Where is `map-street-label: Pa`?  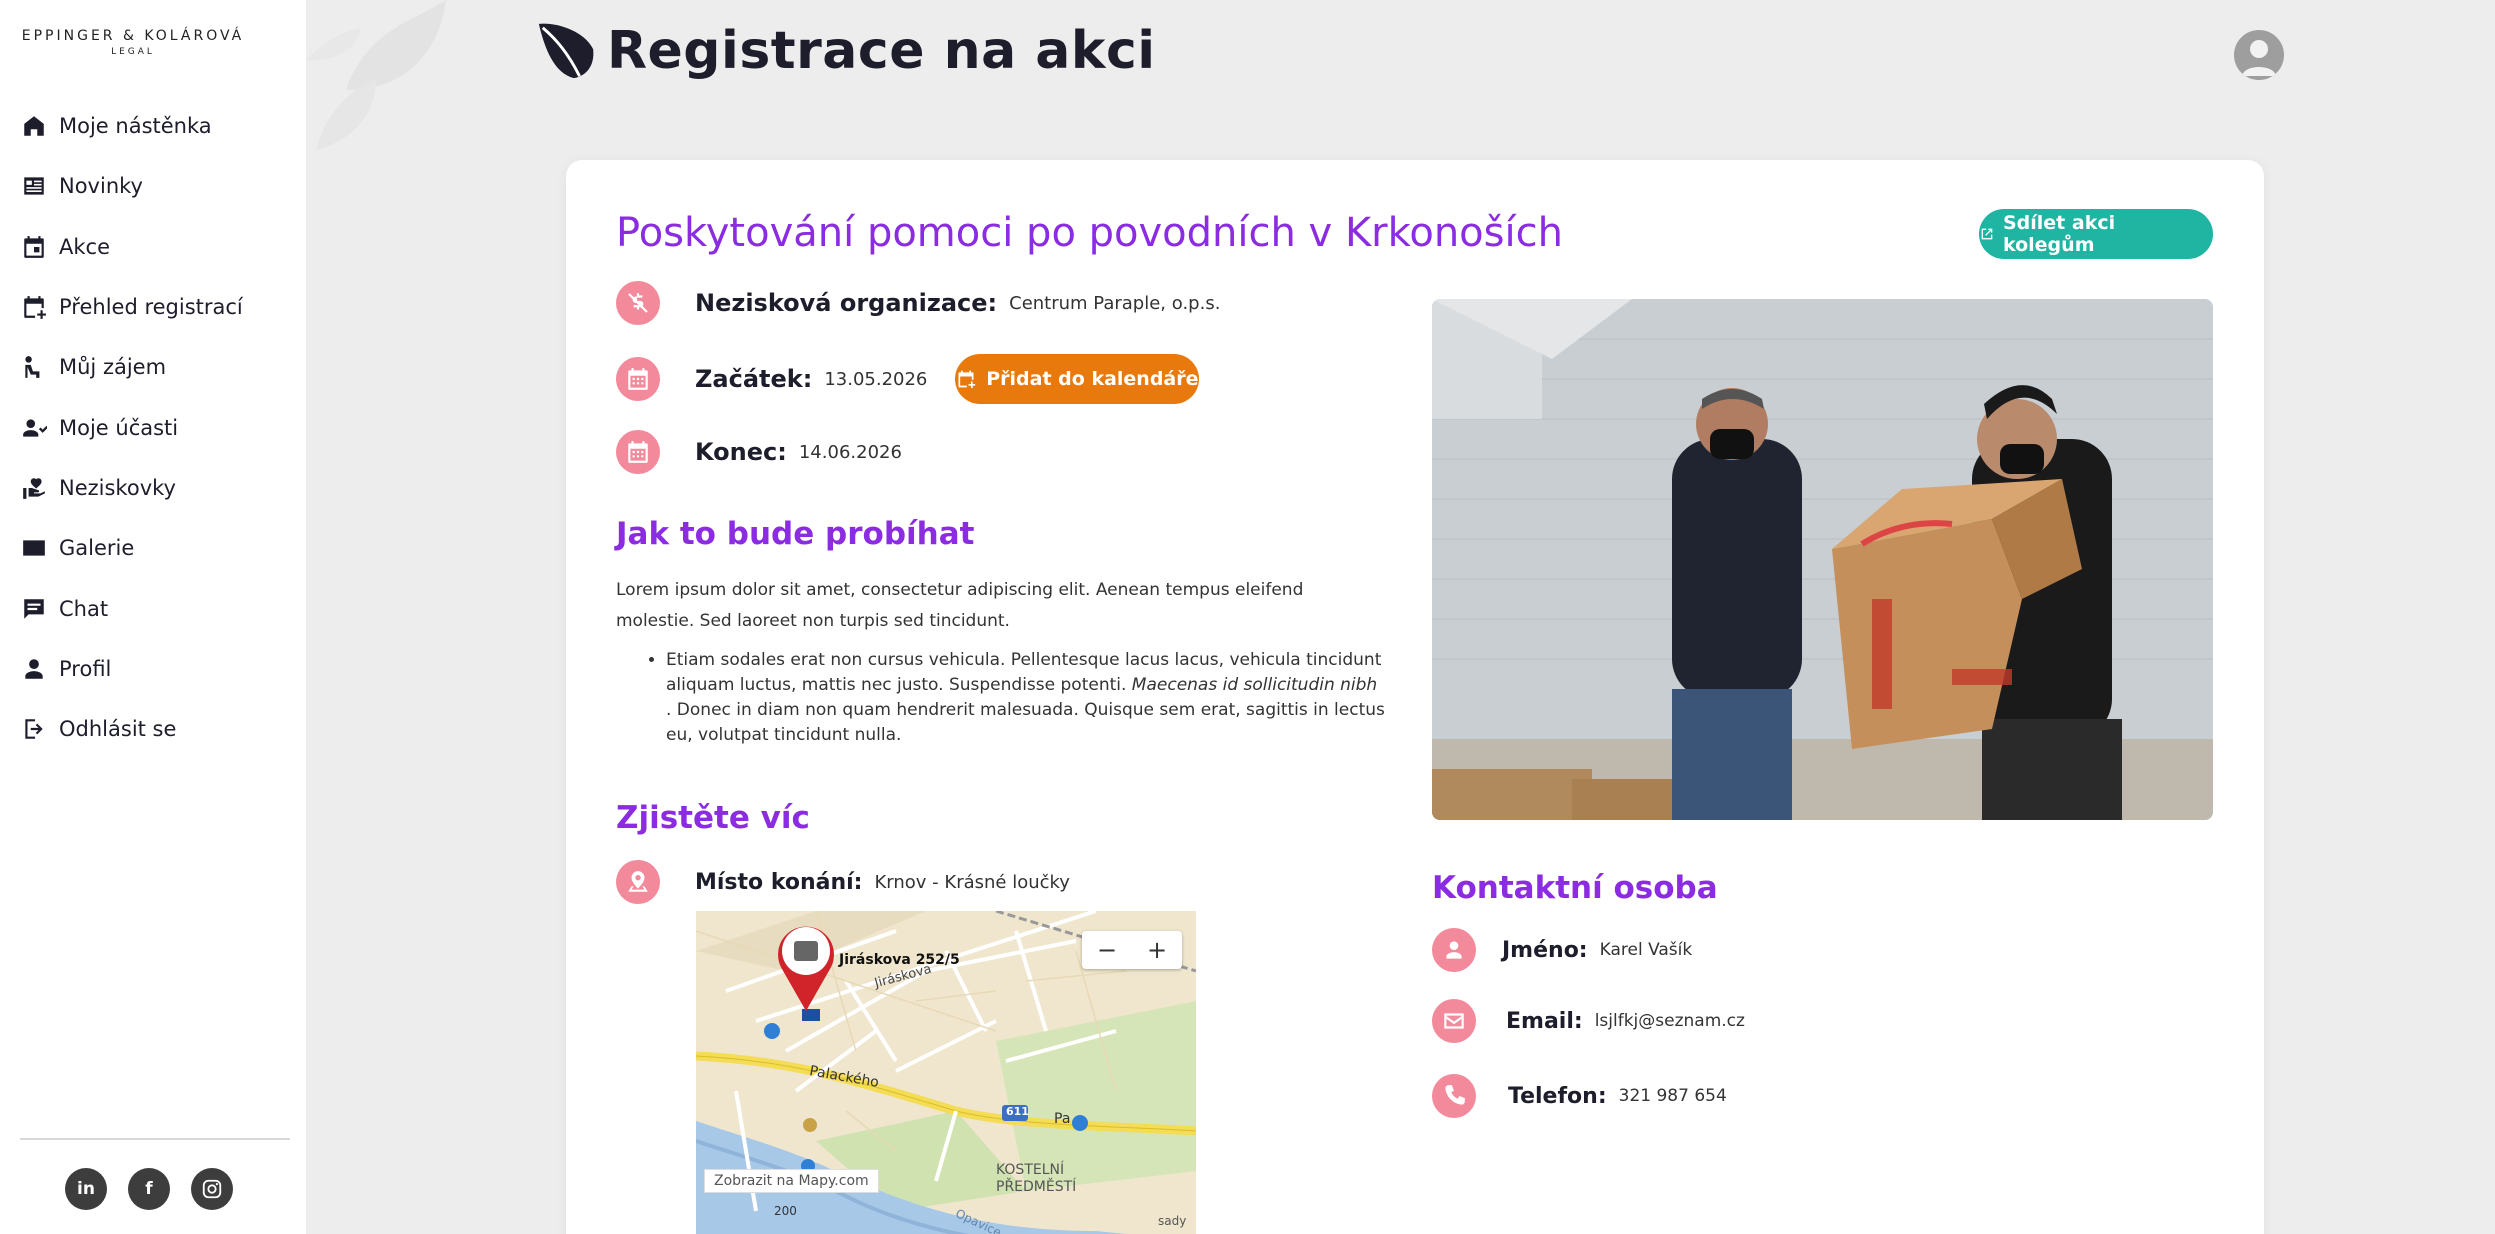 map-street-label: Pa is located at coordinates (1062, 1119).